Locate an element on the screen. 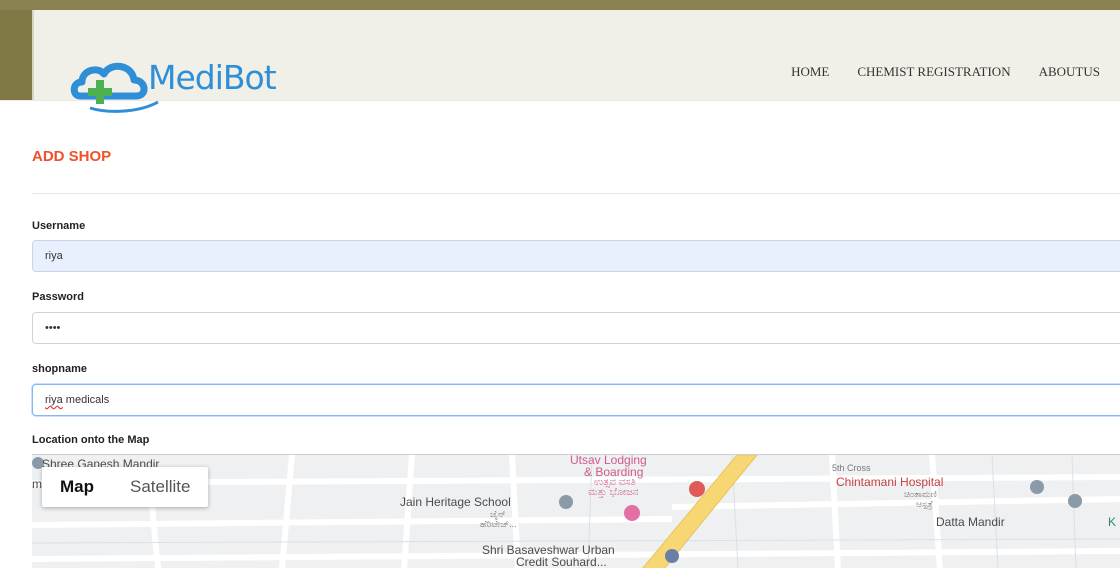 The height and width of the screenshot is (568, 1120). logo-text: MediBot is located at coordinates (212, 77).